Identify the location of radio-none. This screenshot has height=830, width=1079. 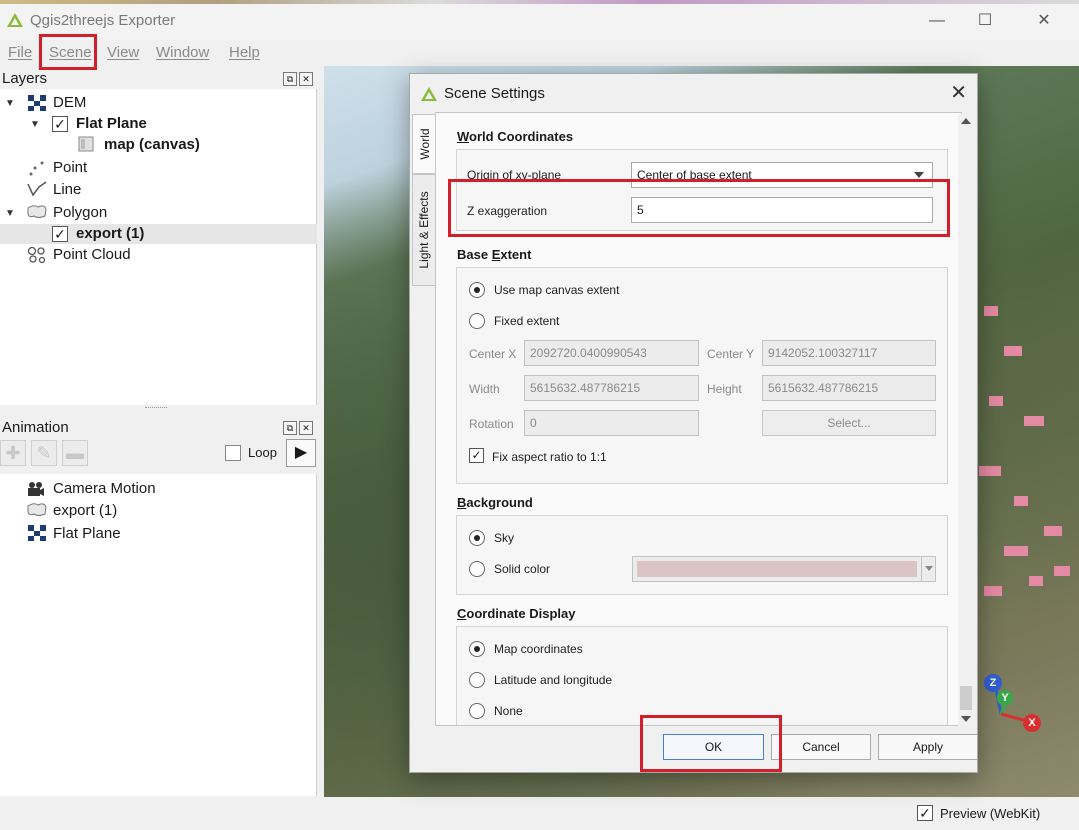
(477, 711).